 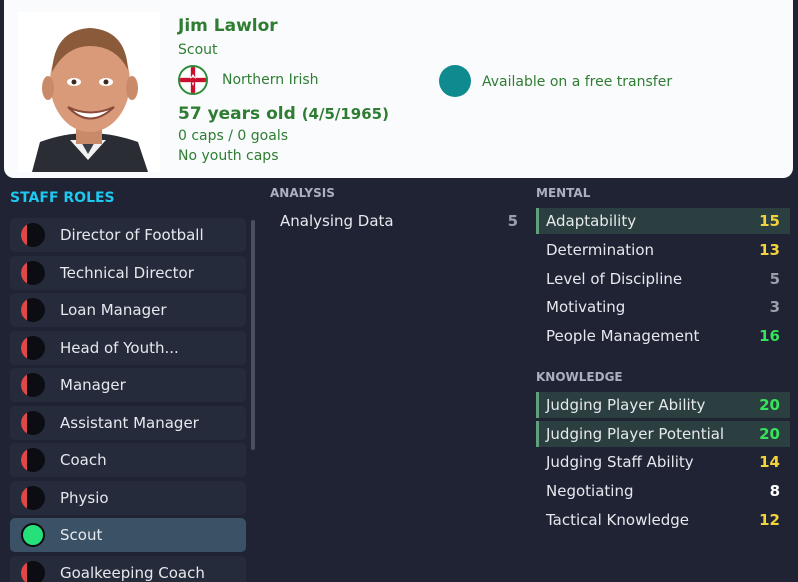 What do you see at coordinates (233, 136) in the screenshot?
I see `international-caps: 0 caps / 0 goals` at bounding box center [233, 136].